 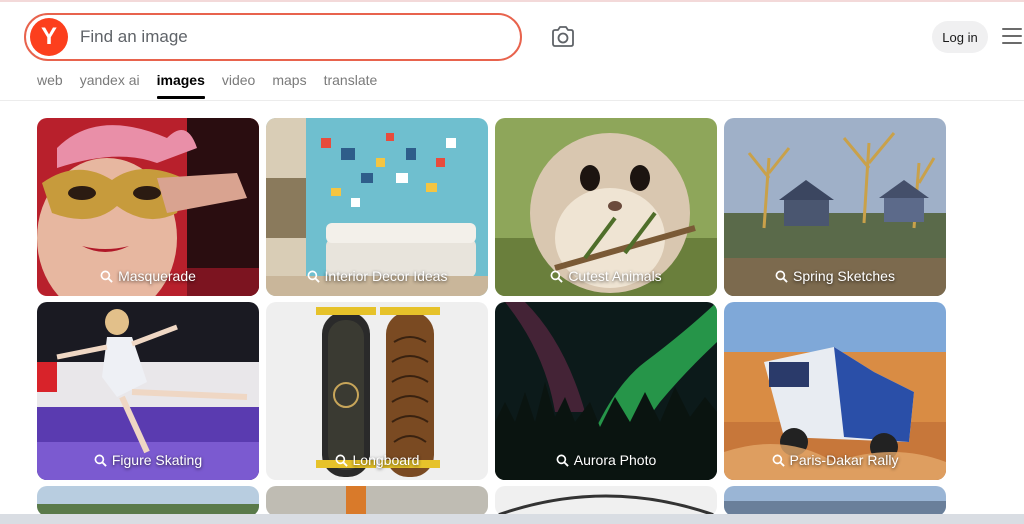 What do you see at coordinates (835, 391) in the screenshot?
I see `image-card-paris-dakar-rally: Paris-Dakar Rally` at bounding box center [835, 391].